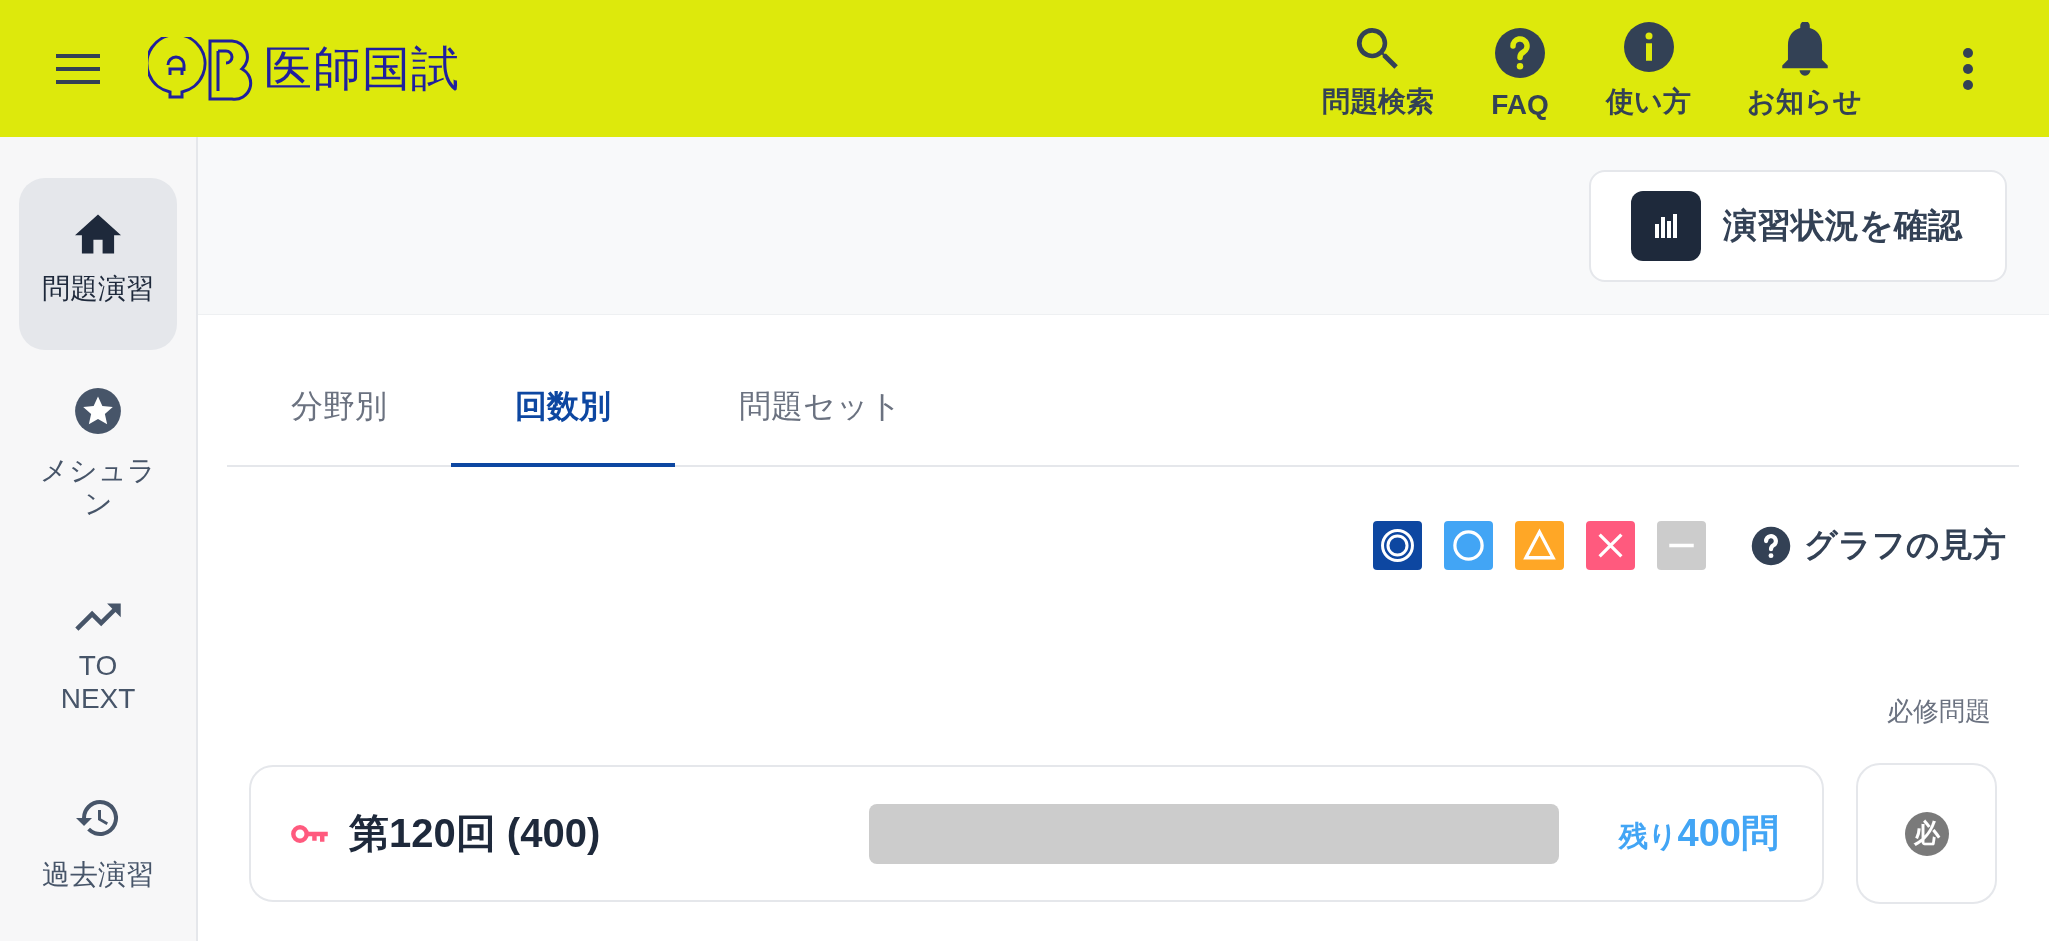 This screenshot has width=2049, height=941. Describe the element at coordinates (1968, 68) in the screenshot. I see `more-icon` at that location.